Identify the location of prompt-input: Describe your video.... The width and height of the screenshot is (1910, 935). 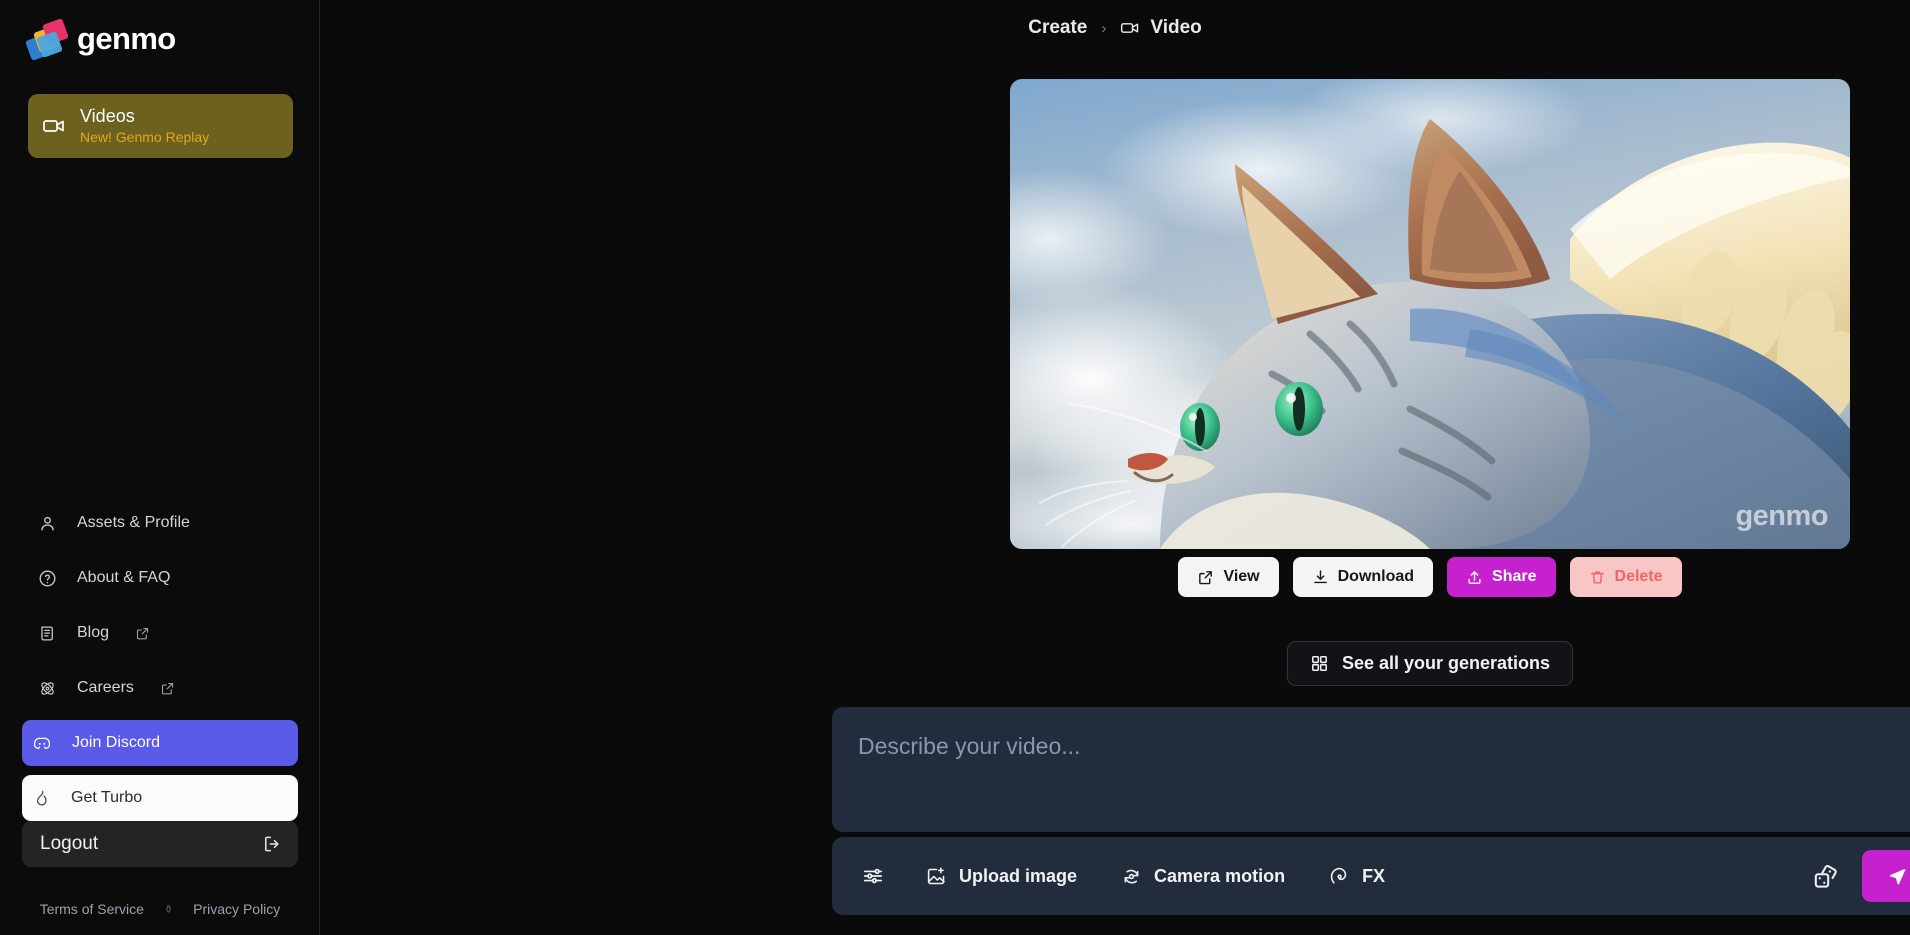
(1371, 769).